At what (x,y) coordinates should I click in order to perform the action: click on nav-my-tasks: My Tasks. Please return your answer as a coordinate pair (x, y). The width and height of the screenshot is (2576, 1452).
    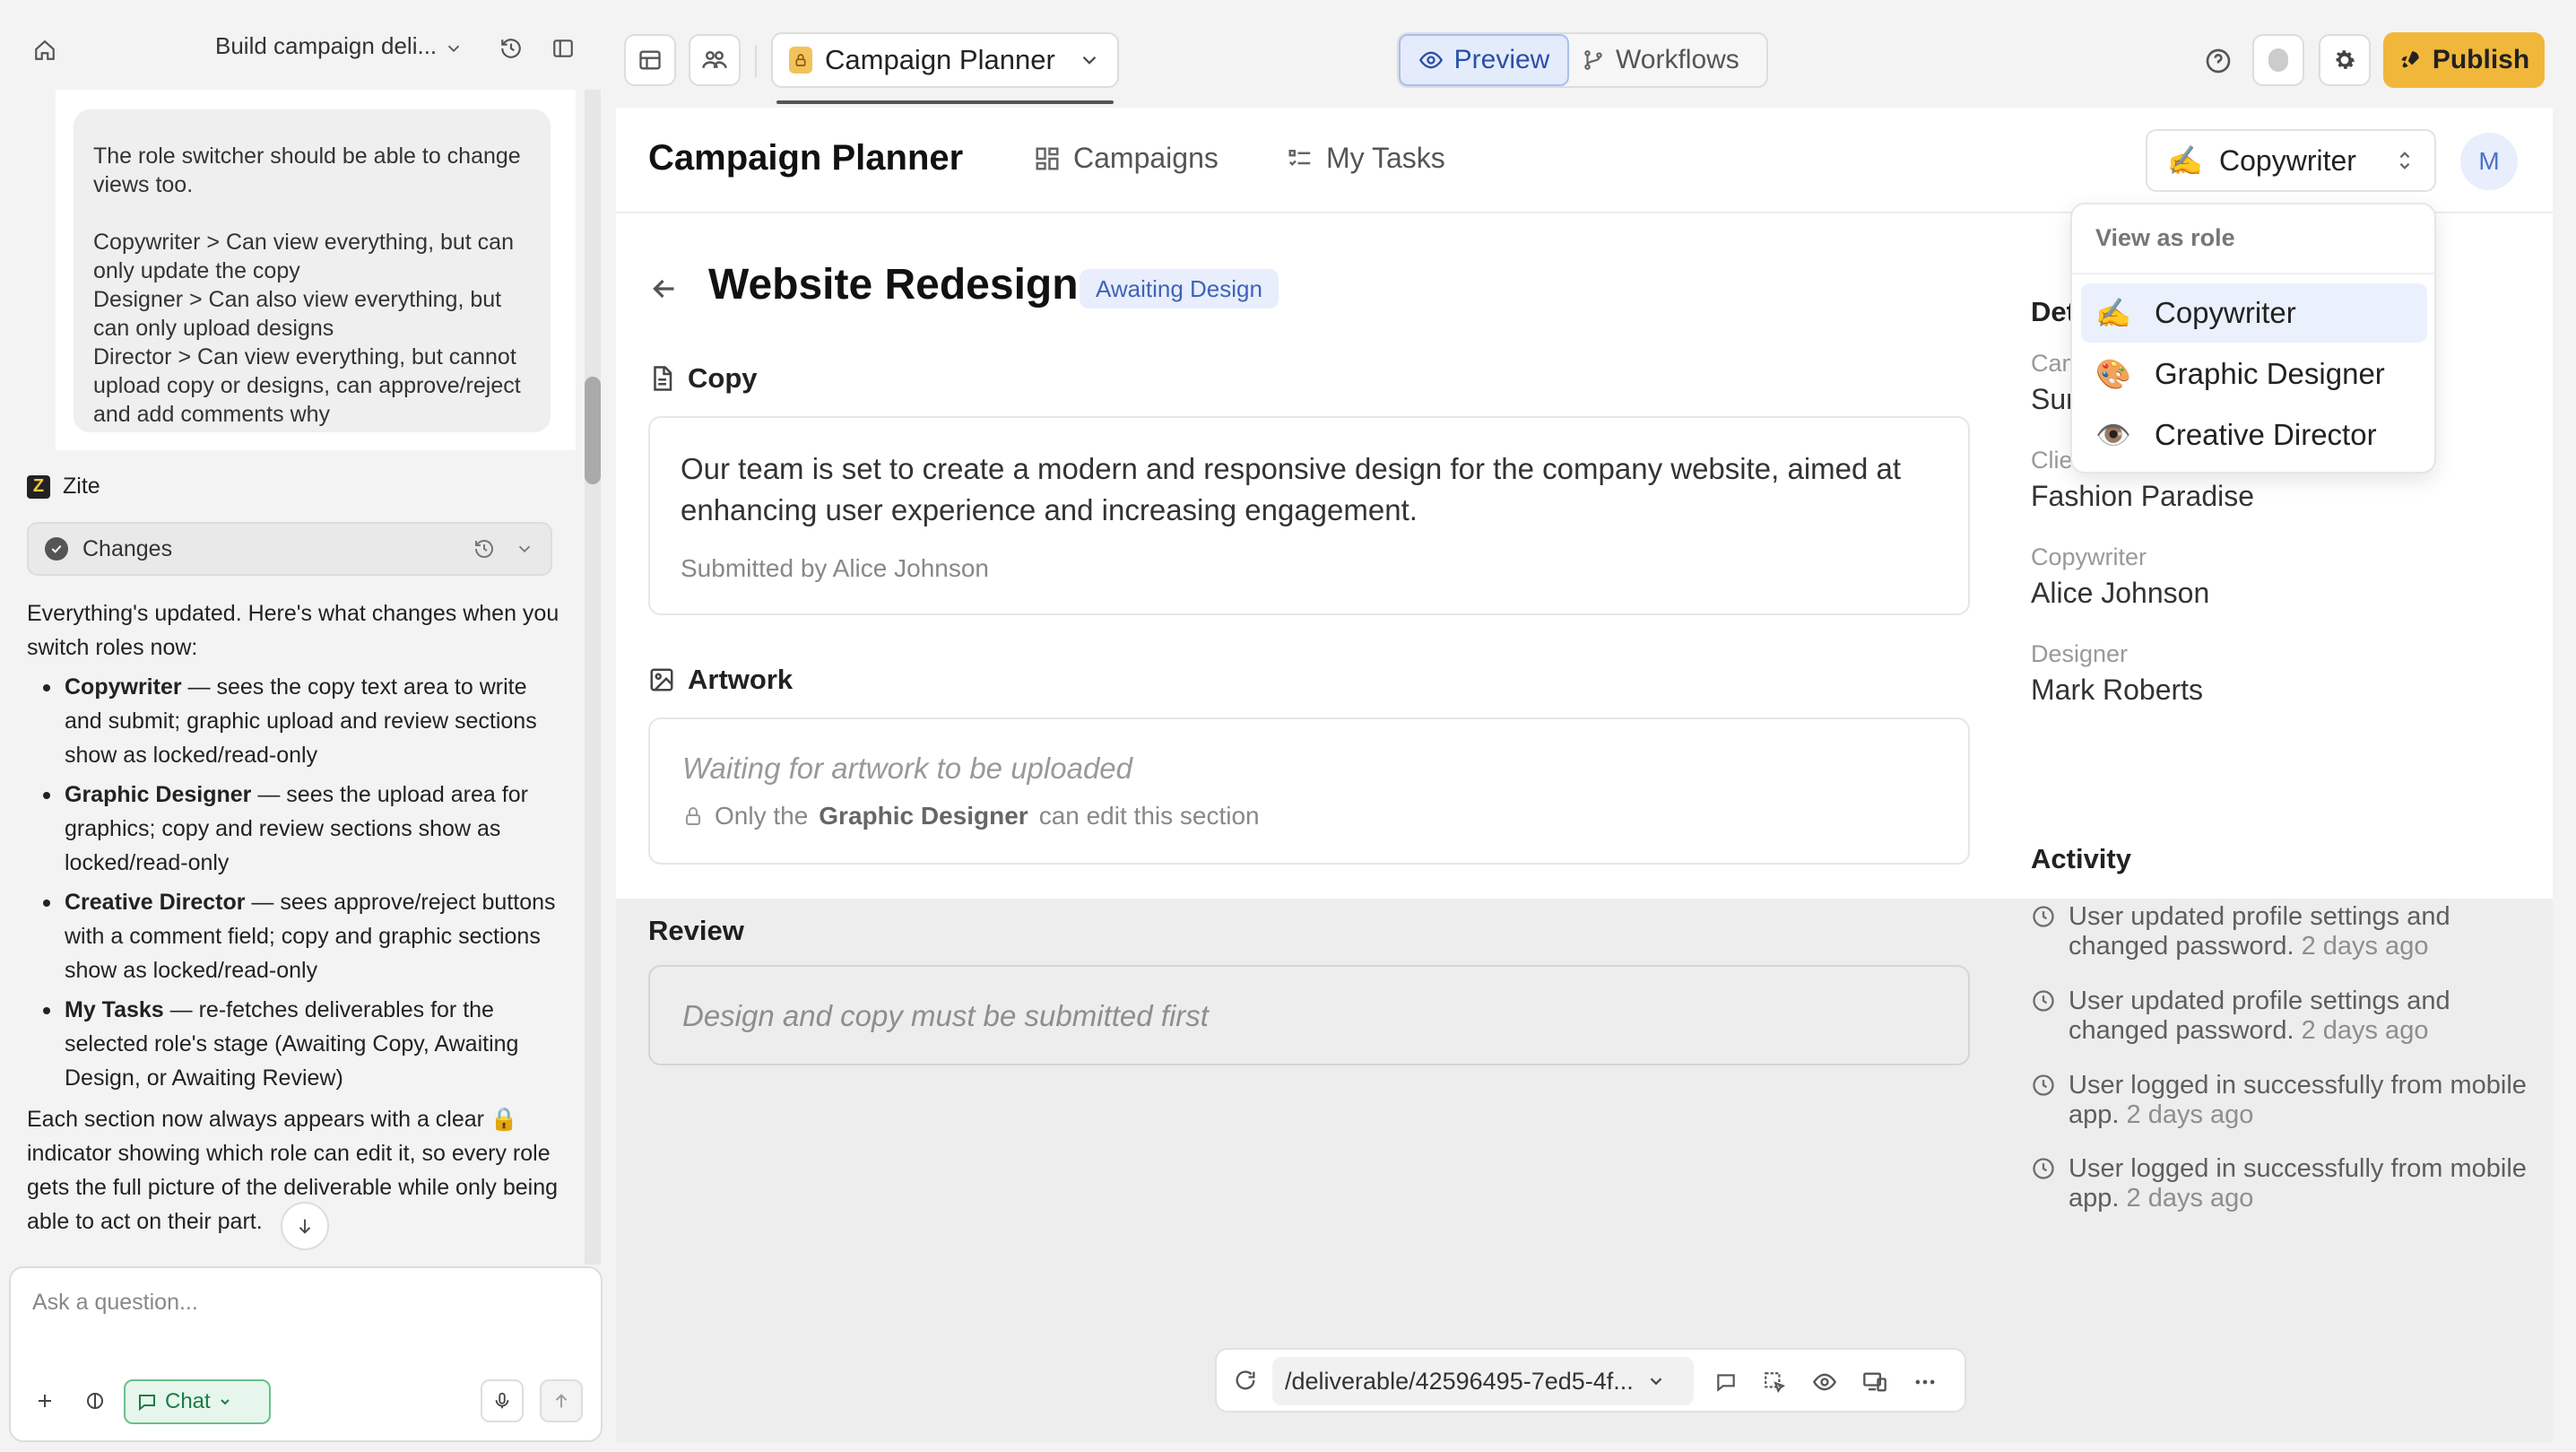
    Looking at the image, I should click on (1366, 158).